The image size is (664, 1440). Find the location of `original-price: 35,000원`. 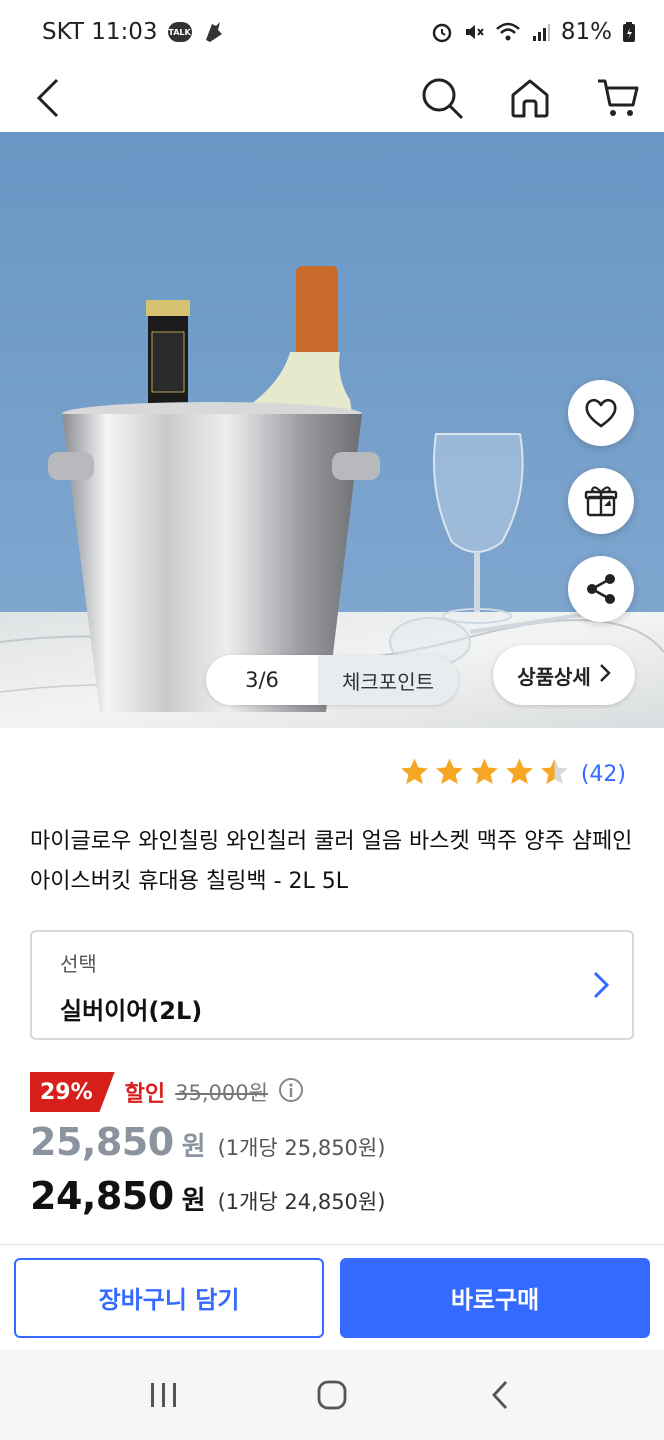

original-price: 35,000원 is located at coordinates (221, 1093).